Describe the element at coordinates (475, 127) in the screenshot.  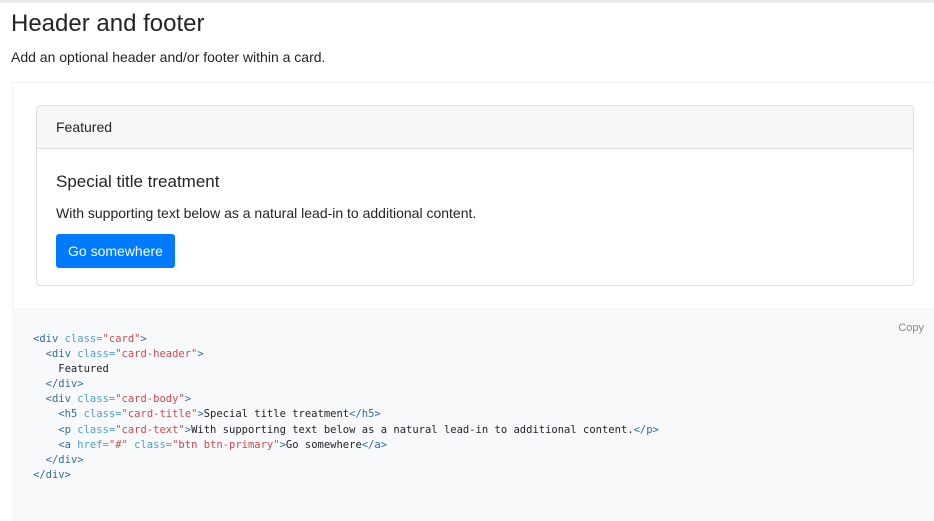
I see `card-header: Featured` at that location.